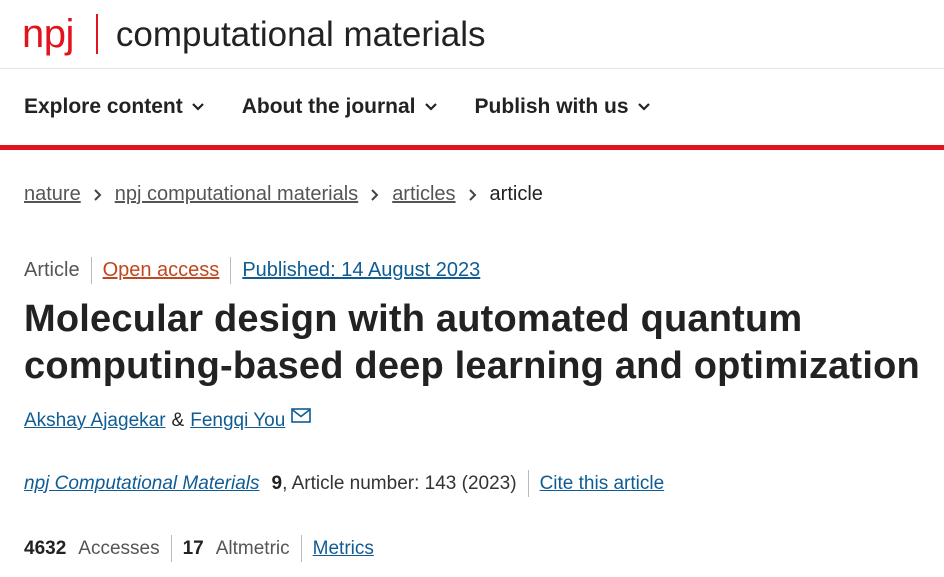 The height and width of the screenshot is (577, 944). Describe the element at coordinates (423, 194) in the screenshot. I see `breadcrumb-articles: articles` at that location.